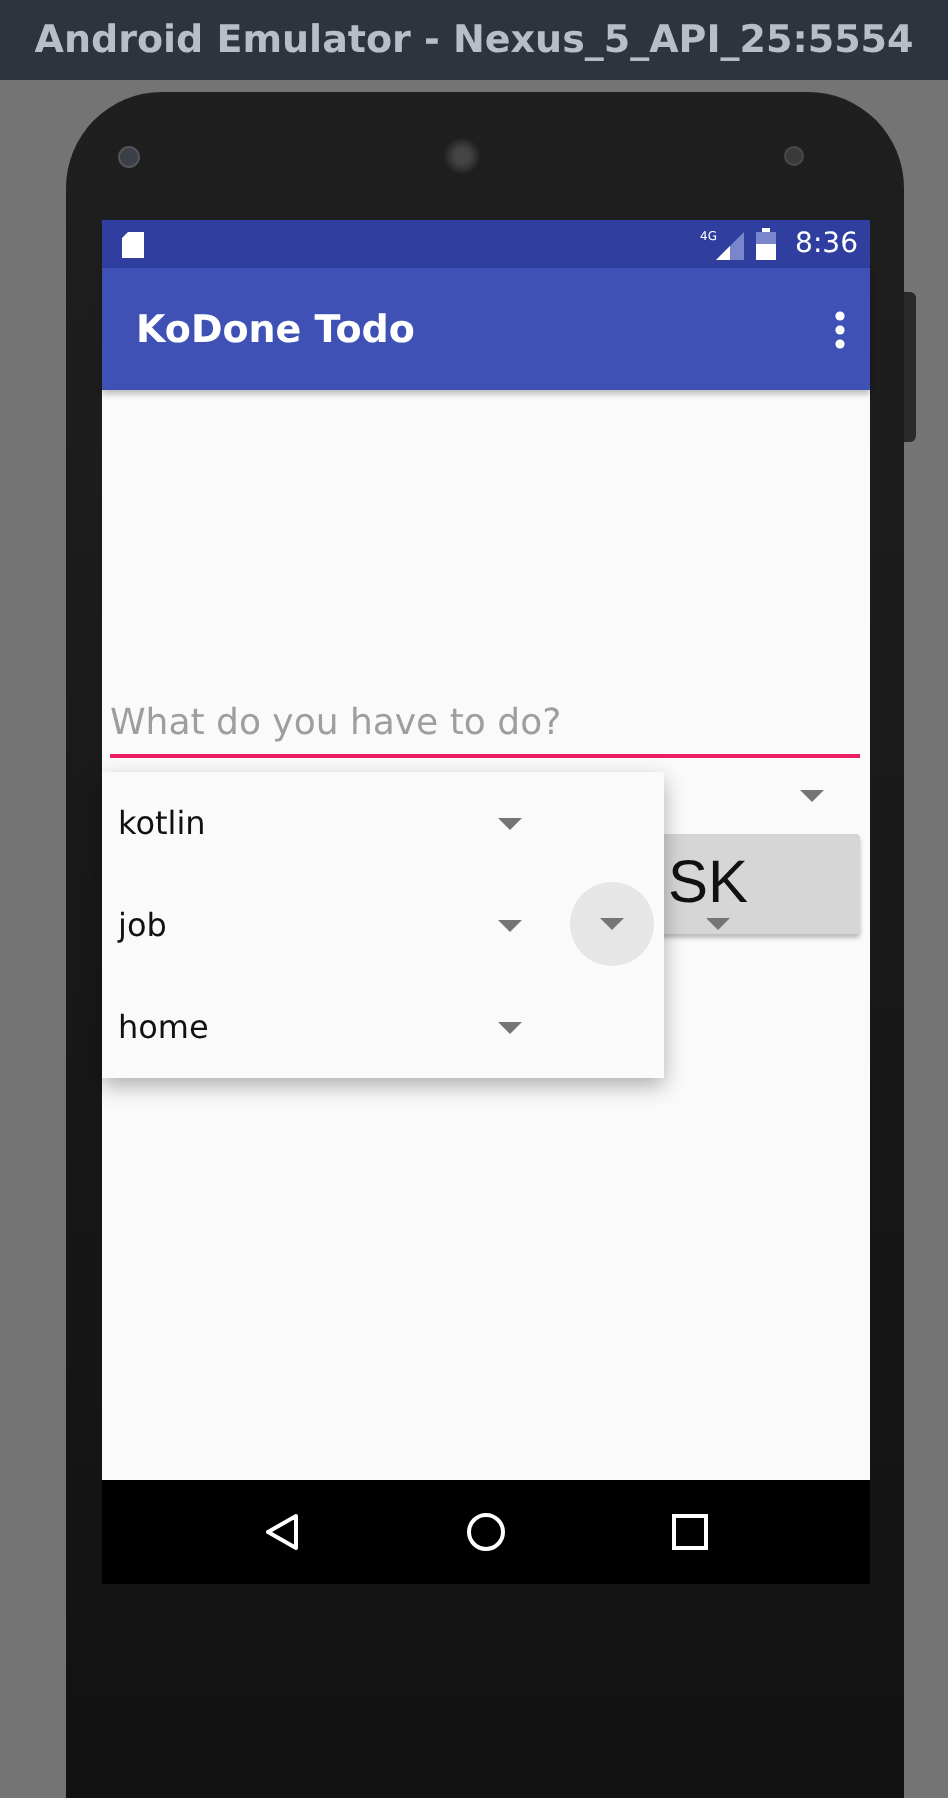  What do you see at coordinates (485, 724) in the screenshot?
I see `task-field: What do you have to do?` at bounding box center [485, 724].